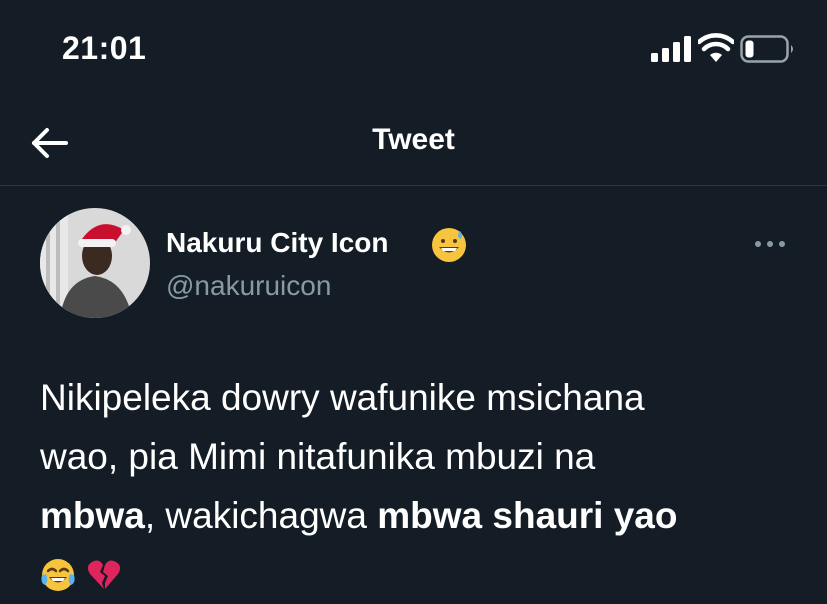  I want to click on face-with-tears-of-joy-icon, so click(58, 575).